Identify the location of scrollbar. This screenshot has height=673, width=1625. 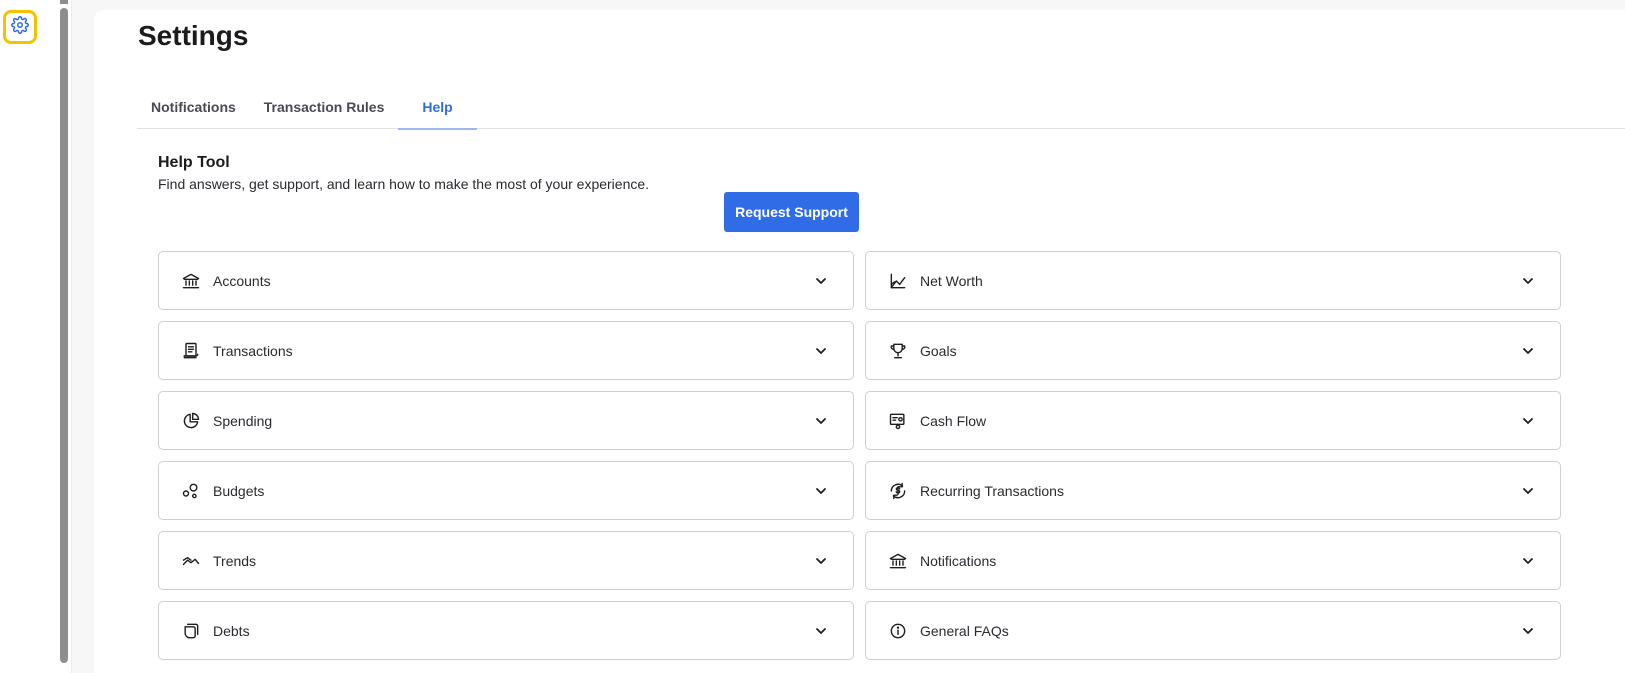
(64, 335).